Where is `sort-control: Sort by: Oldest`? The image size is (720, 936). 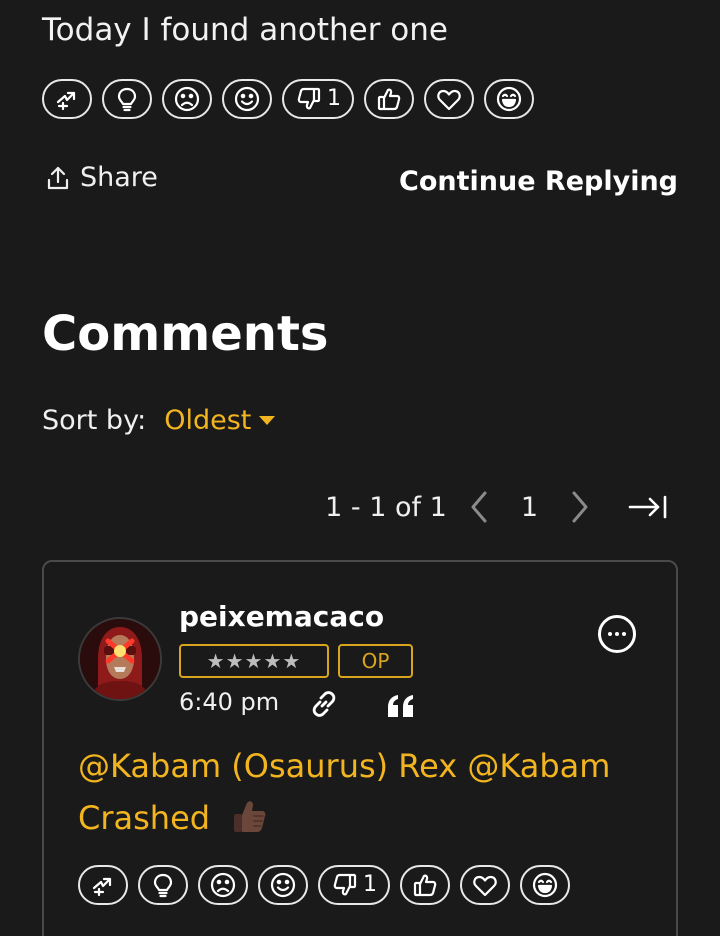 sort-control: Sort by: Oldest is located at coordinates (159, 420).